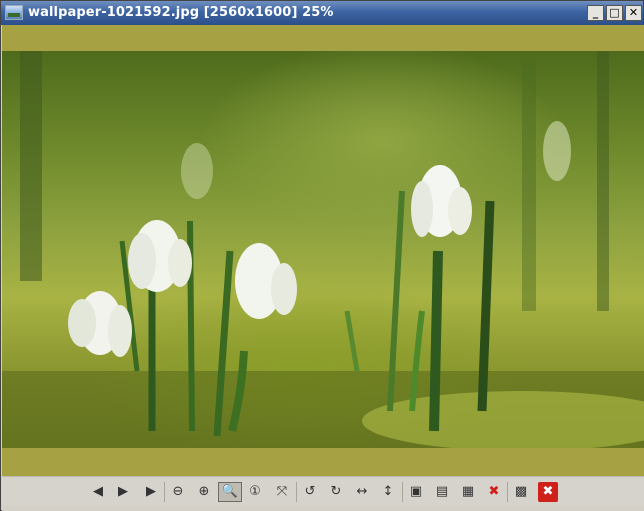  I want to click on save-file-button: ▤, so click(442, 492).